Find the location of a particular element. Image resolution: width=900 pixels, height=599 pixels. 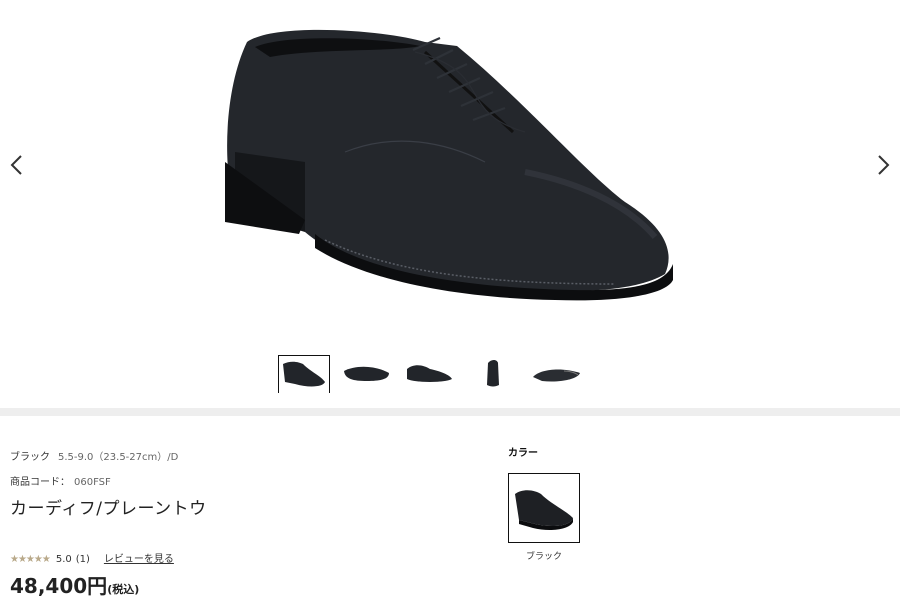

price-row: 48,400円(税込) is located at coordinates (74, 584).